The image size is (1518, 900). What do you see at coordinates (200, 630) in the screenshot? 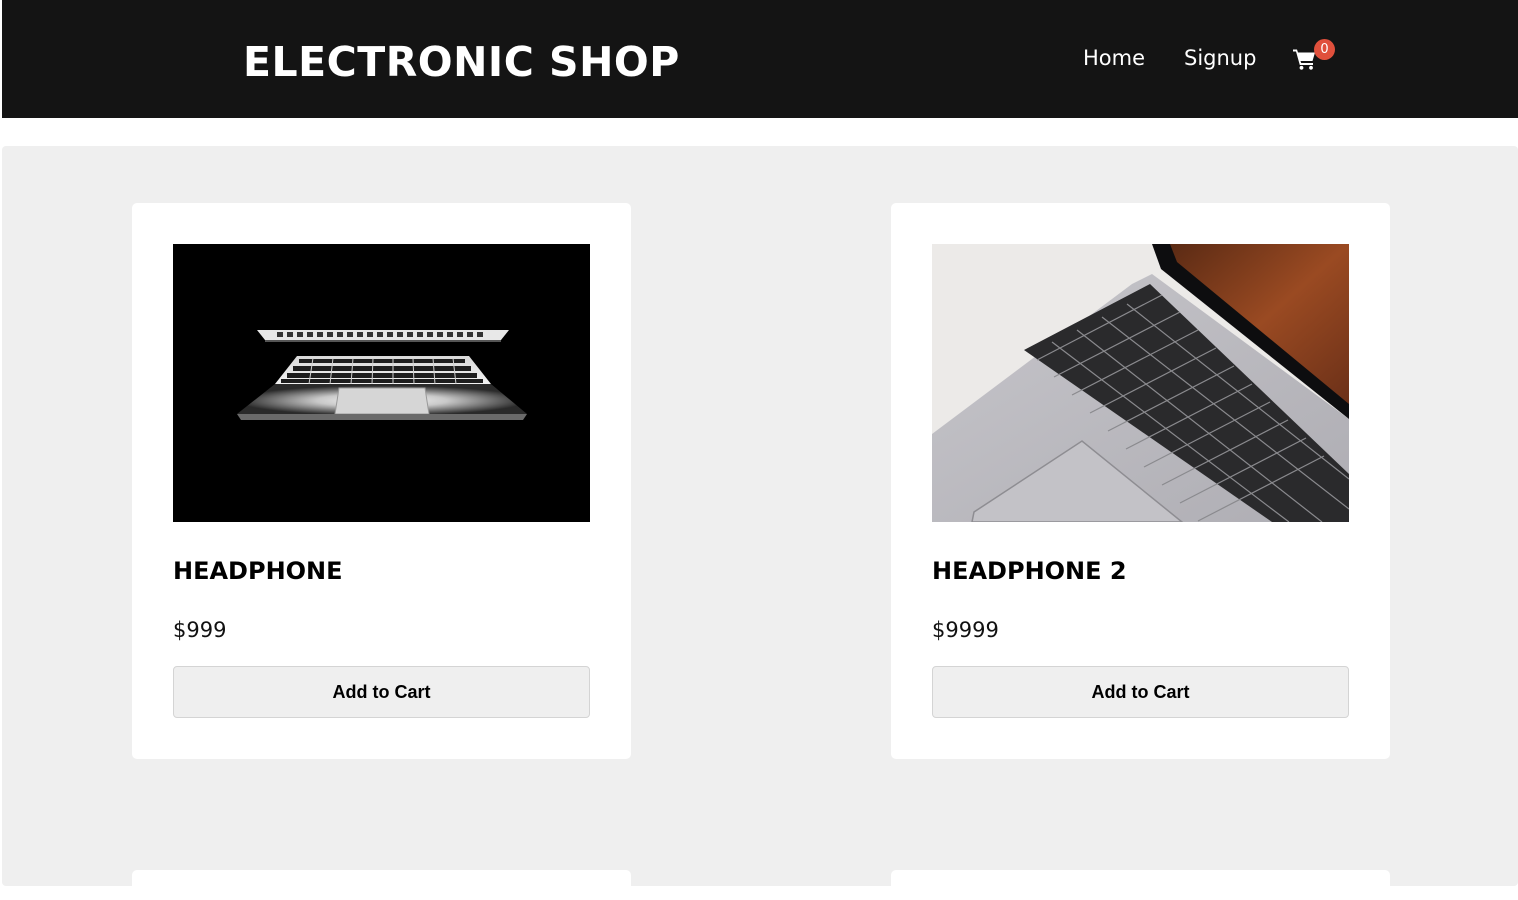
I see `product-price: $999` at bounding box center [200, 630].